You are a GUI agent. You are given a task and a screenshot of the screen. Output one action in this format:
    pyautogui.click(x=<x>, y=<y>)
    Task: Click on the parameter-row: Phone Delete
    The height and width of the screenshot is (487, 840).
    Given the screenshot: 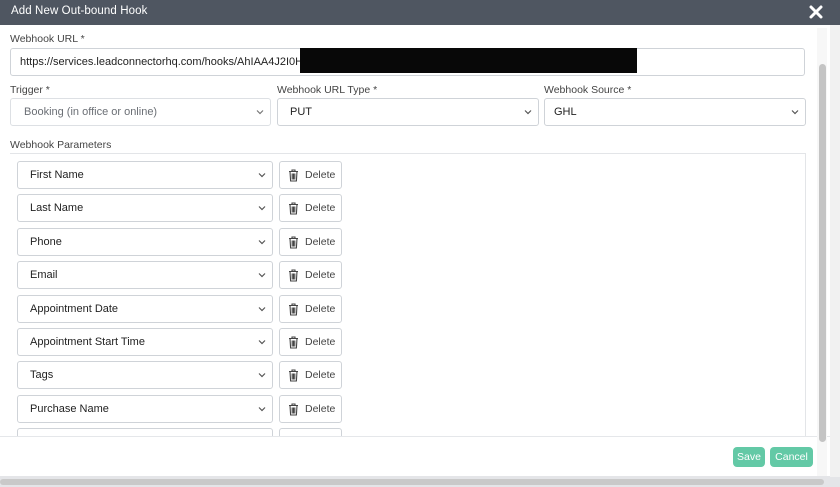 What is the action you would take?
    pyautogui.click(x=182, y=242)
    